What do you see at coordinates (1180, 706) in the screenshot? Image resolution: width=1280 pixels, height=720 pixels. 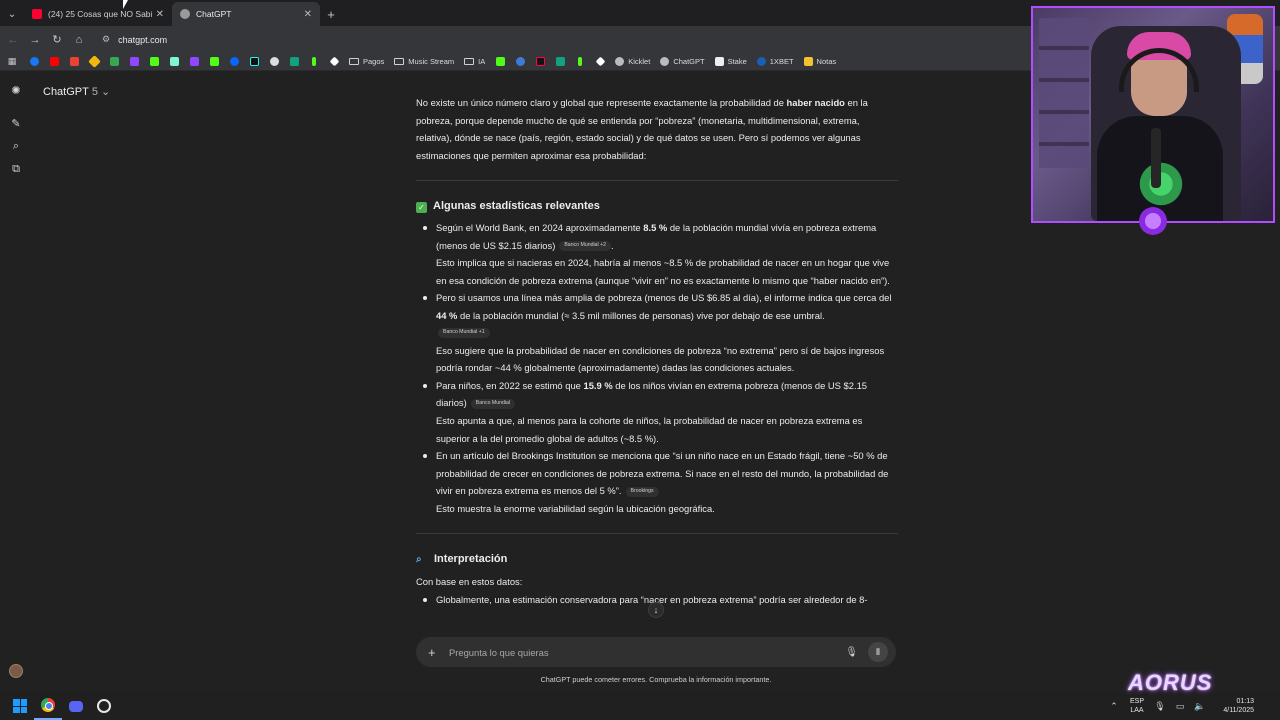 I see `network-icon: ▭` at bounding box center [1180, 706].